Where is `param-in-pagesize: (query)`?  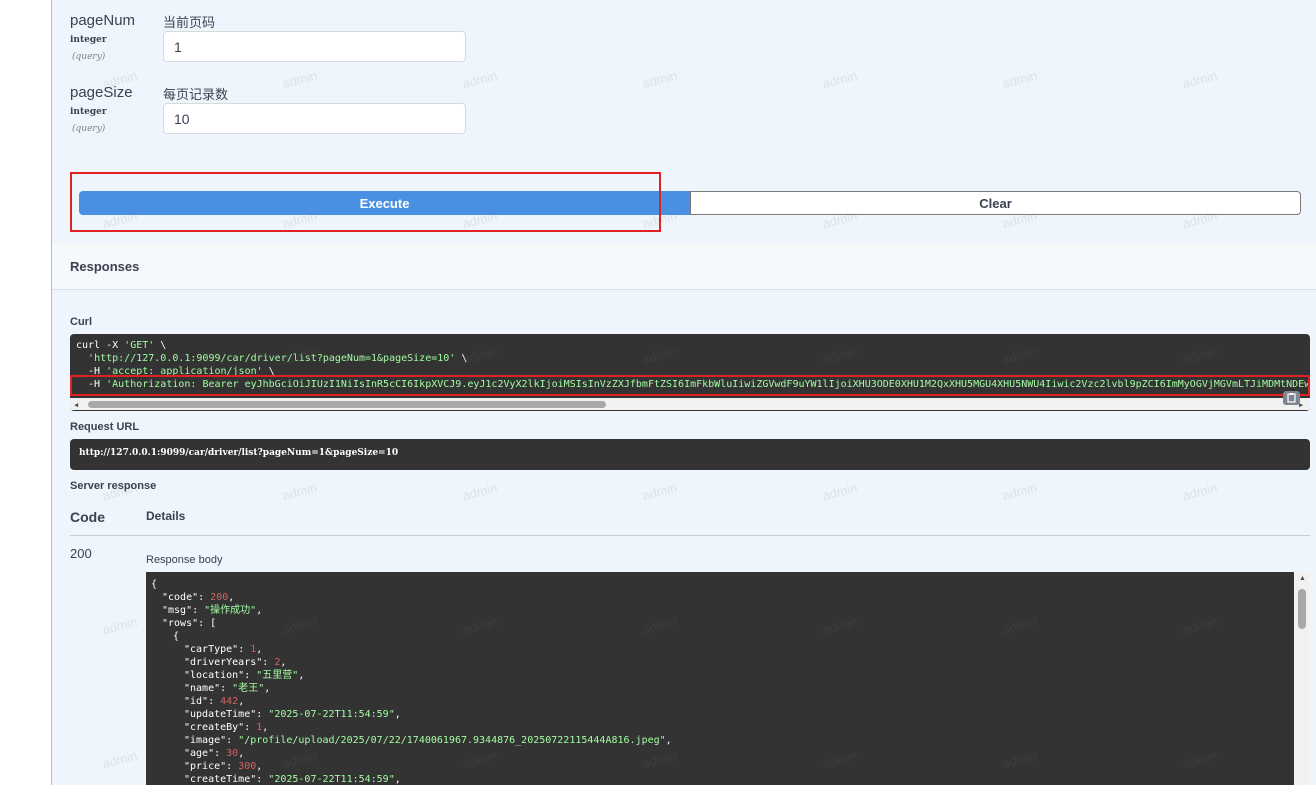 param-in-pagesize: (query) is located at coordinates (89, 129).